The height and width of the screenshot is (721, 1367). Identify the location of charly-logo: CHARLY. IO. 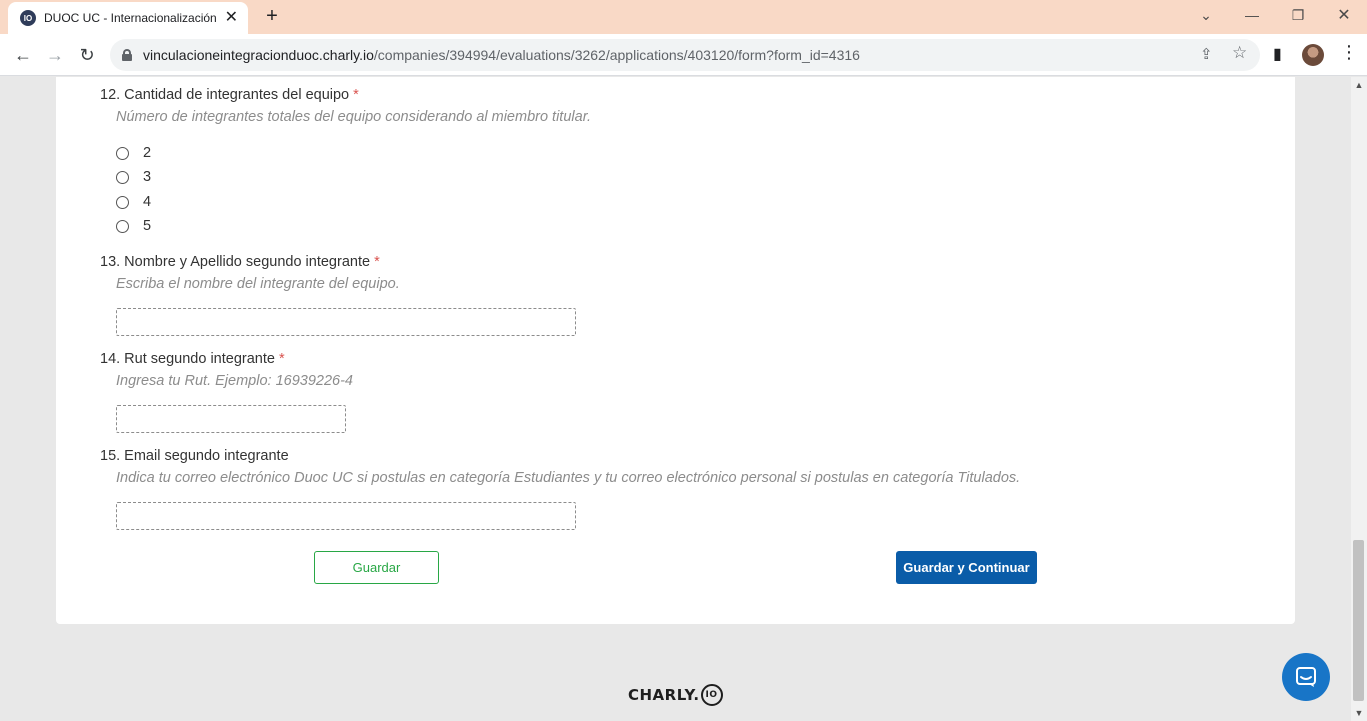
(675, 695).